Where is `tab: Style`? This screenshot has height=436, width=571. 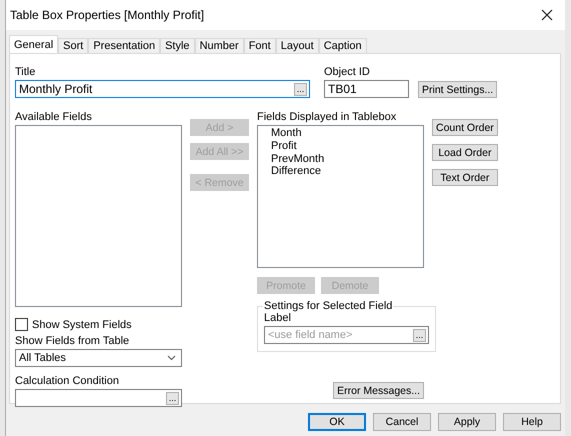
tab: Style is located at coordinates (177, 45).